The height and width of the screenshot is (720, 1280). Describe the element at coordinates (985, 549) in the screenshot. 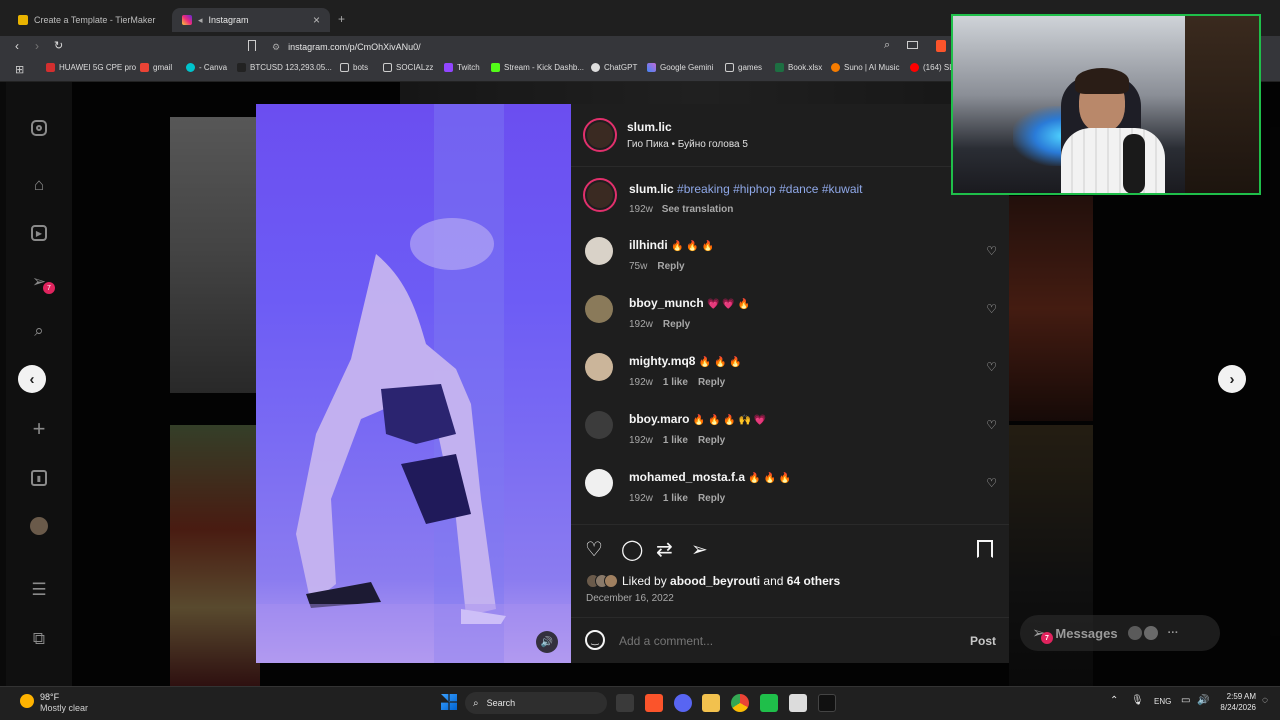

I see `save-bookmark-icon` at that location.